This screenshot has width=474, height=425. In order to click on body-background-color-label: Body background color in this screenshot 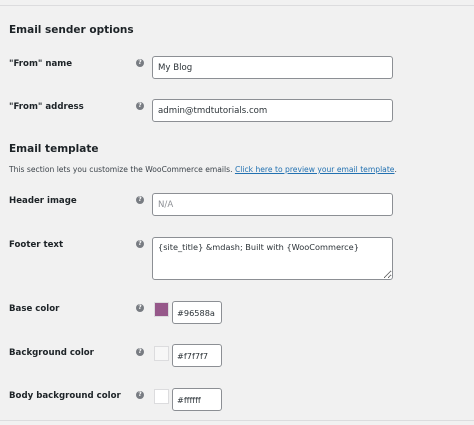, I will do `click(65, 396)`.